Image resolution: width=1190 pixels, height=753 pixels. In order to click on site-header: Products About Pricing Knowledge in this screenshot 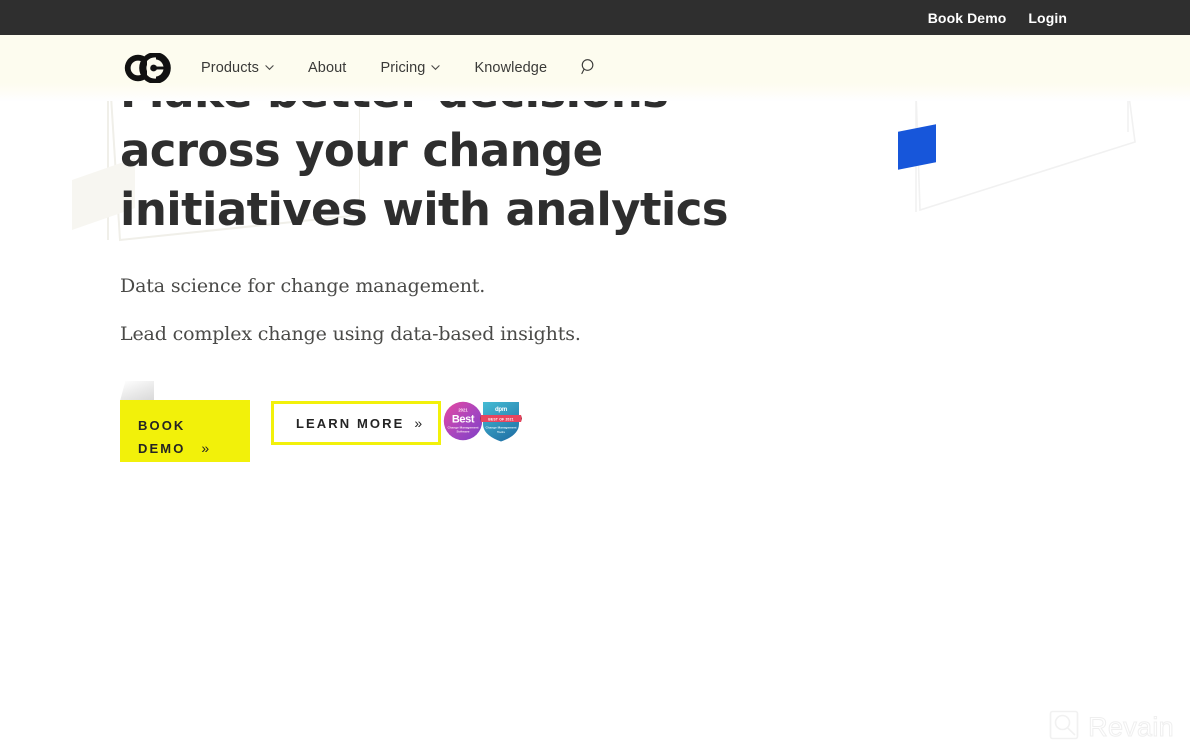, I will do `click(595, 68)`.